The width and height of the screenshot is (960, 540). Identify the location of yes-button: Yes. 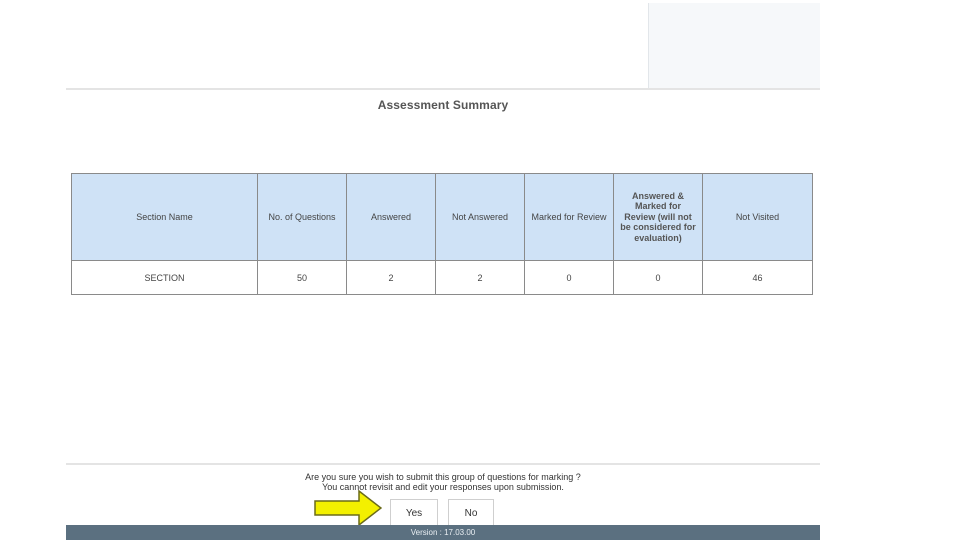
(414, 512).